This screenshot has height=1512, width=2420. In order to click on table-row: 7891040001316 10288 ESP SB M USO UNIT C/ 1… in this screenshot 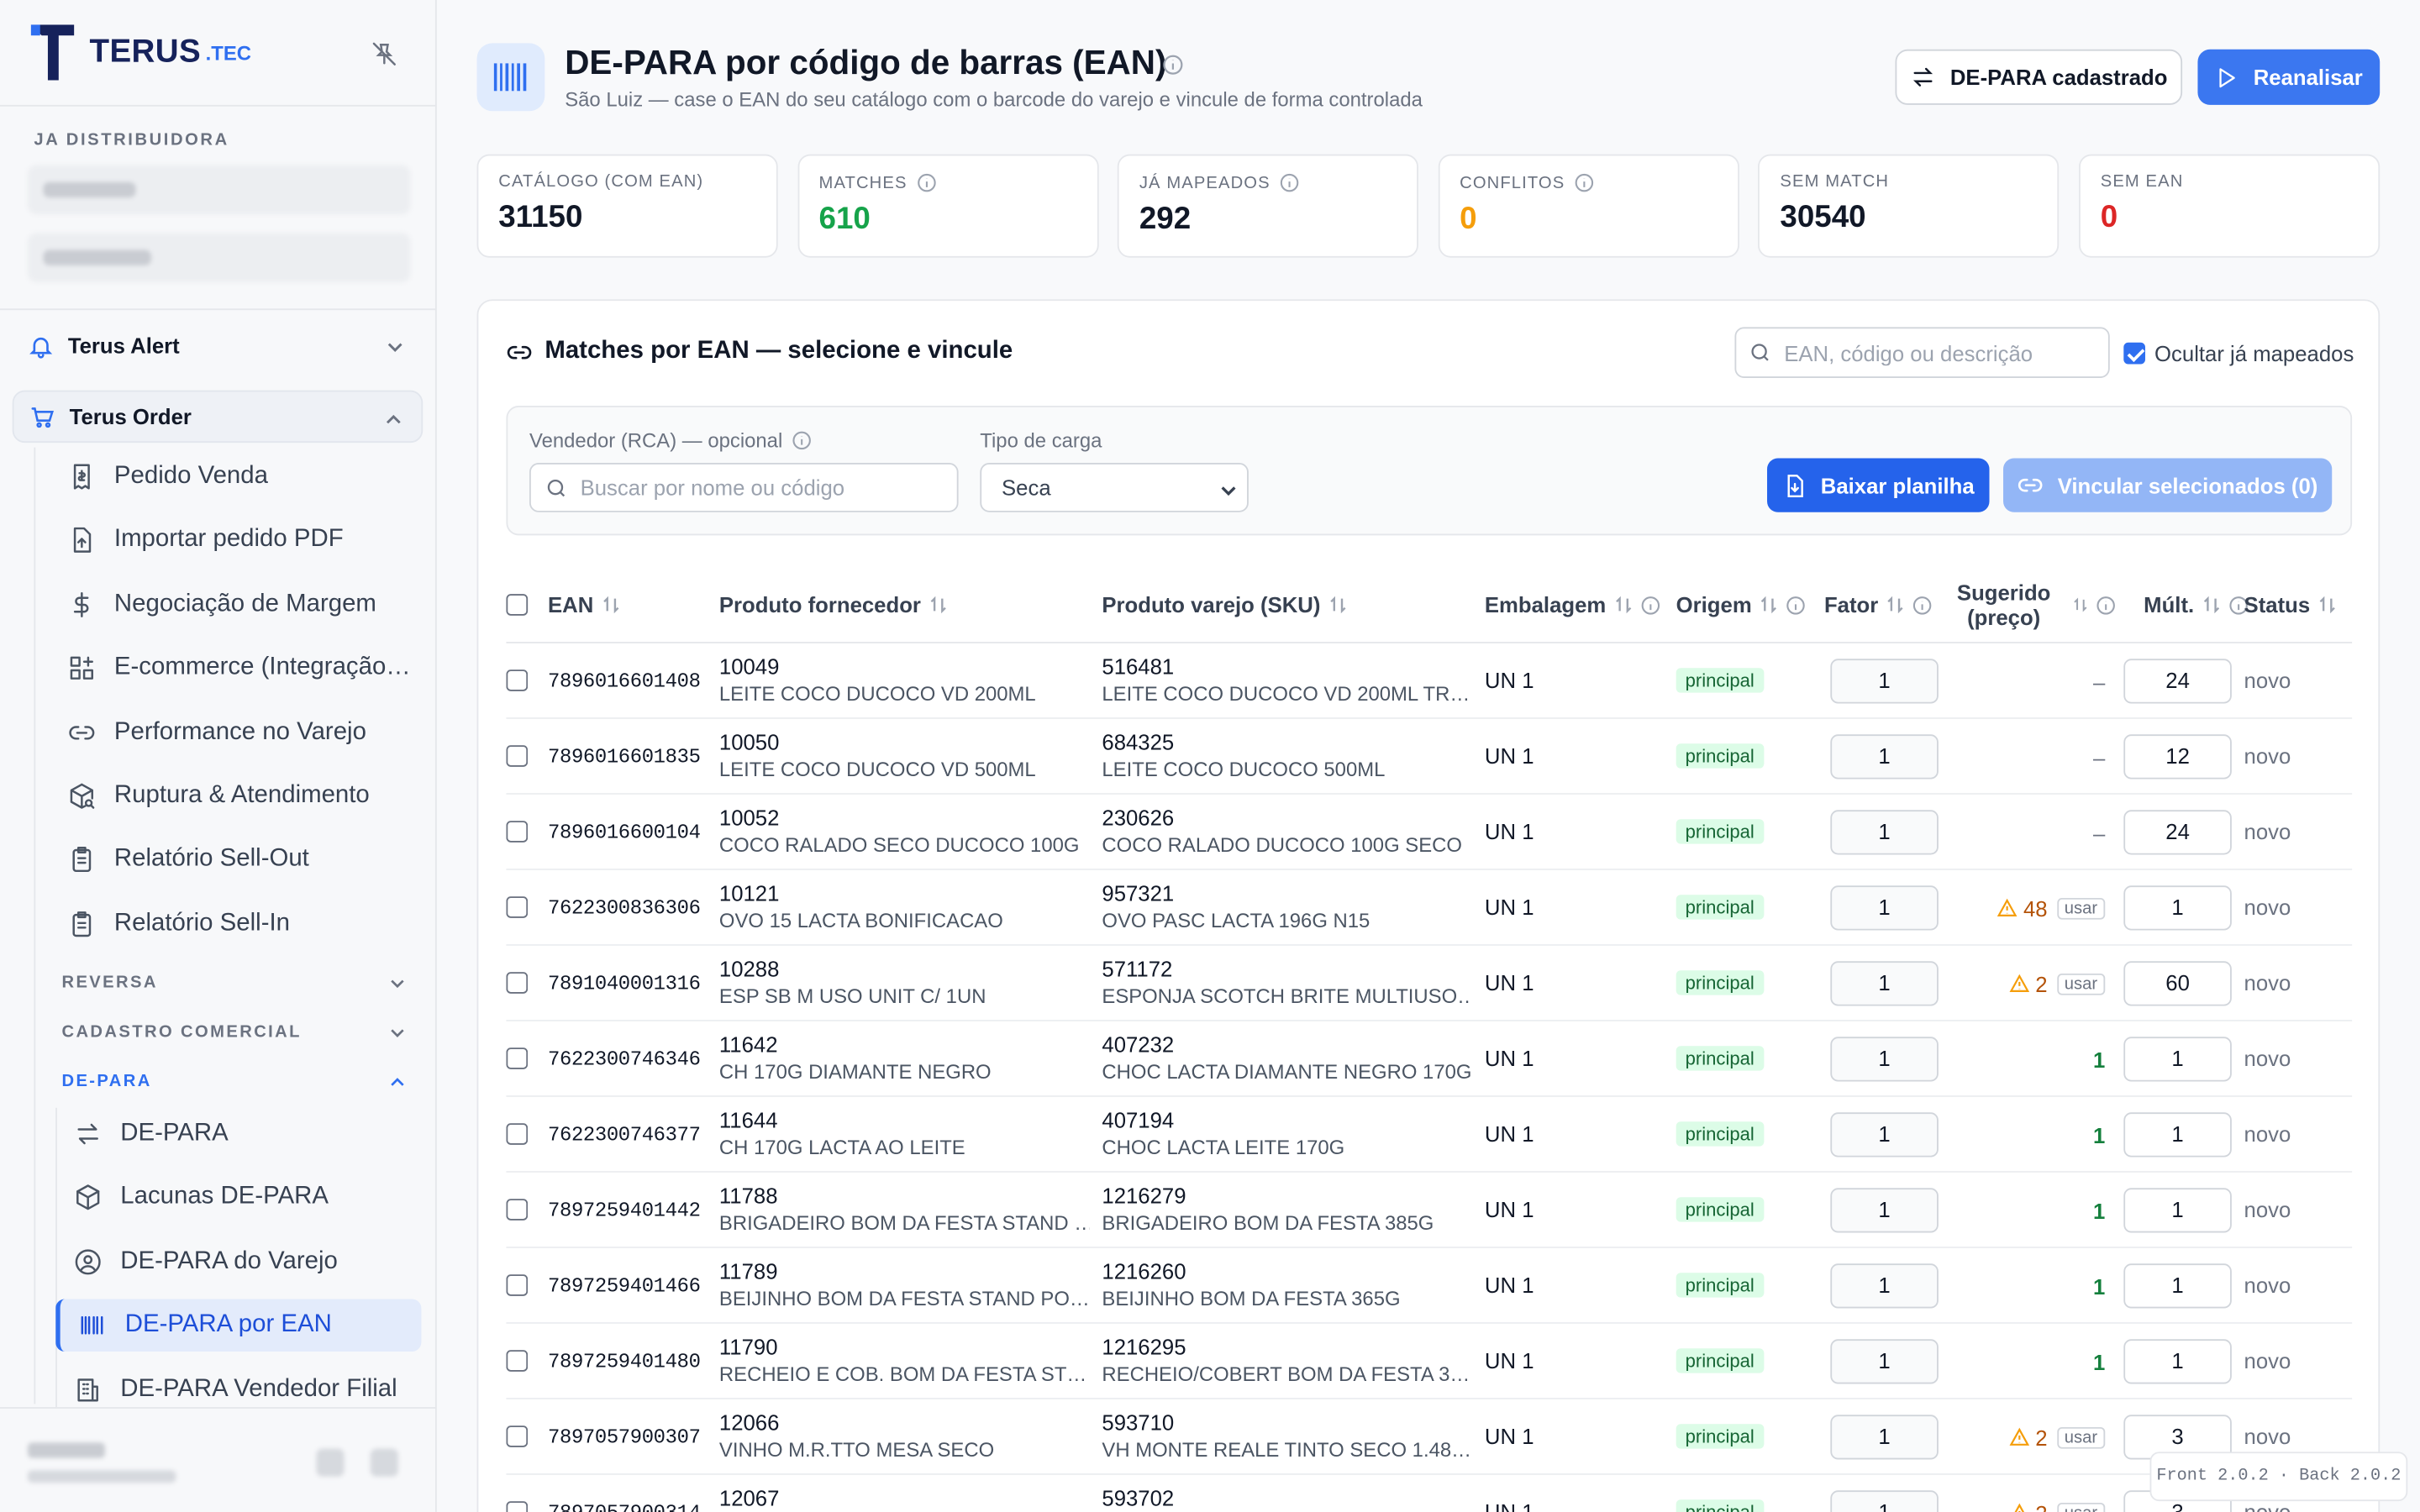, I will do `click(1429, 983)`.